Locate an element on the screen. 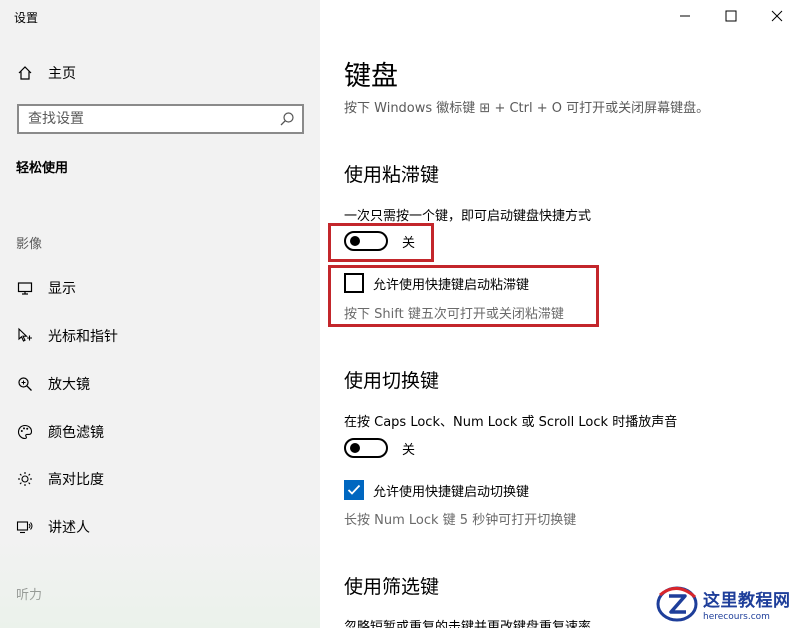 The height and width of the screenshot is (628, 800). sidebar-item-cursor: 光标和指针 is located at coordinates (67, 336).